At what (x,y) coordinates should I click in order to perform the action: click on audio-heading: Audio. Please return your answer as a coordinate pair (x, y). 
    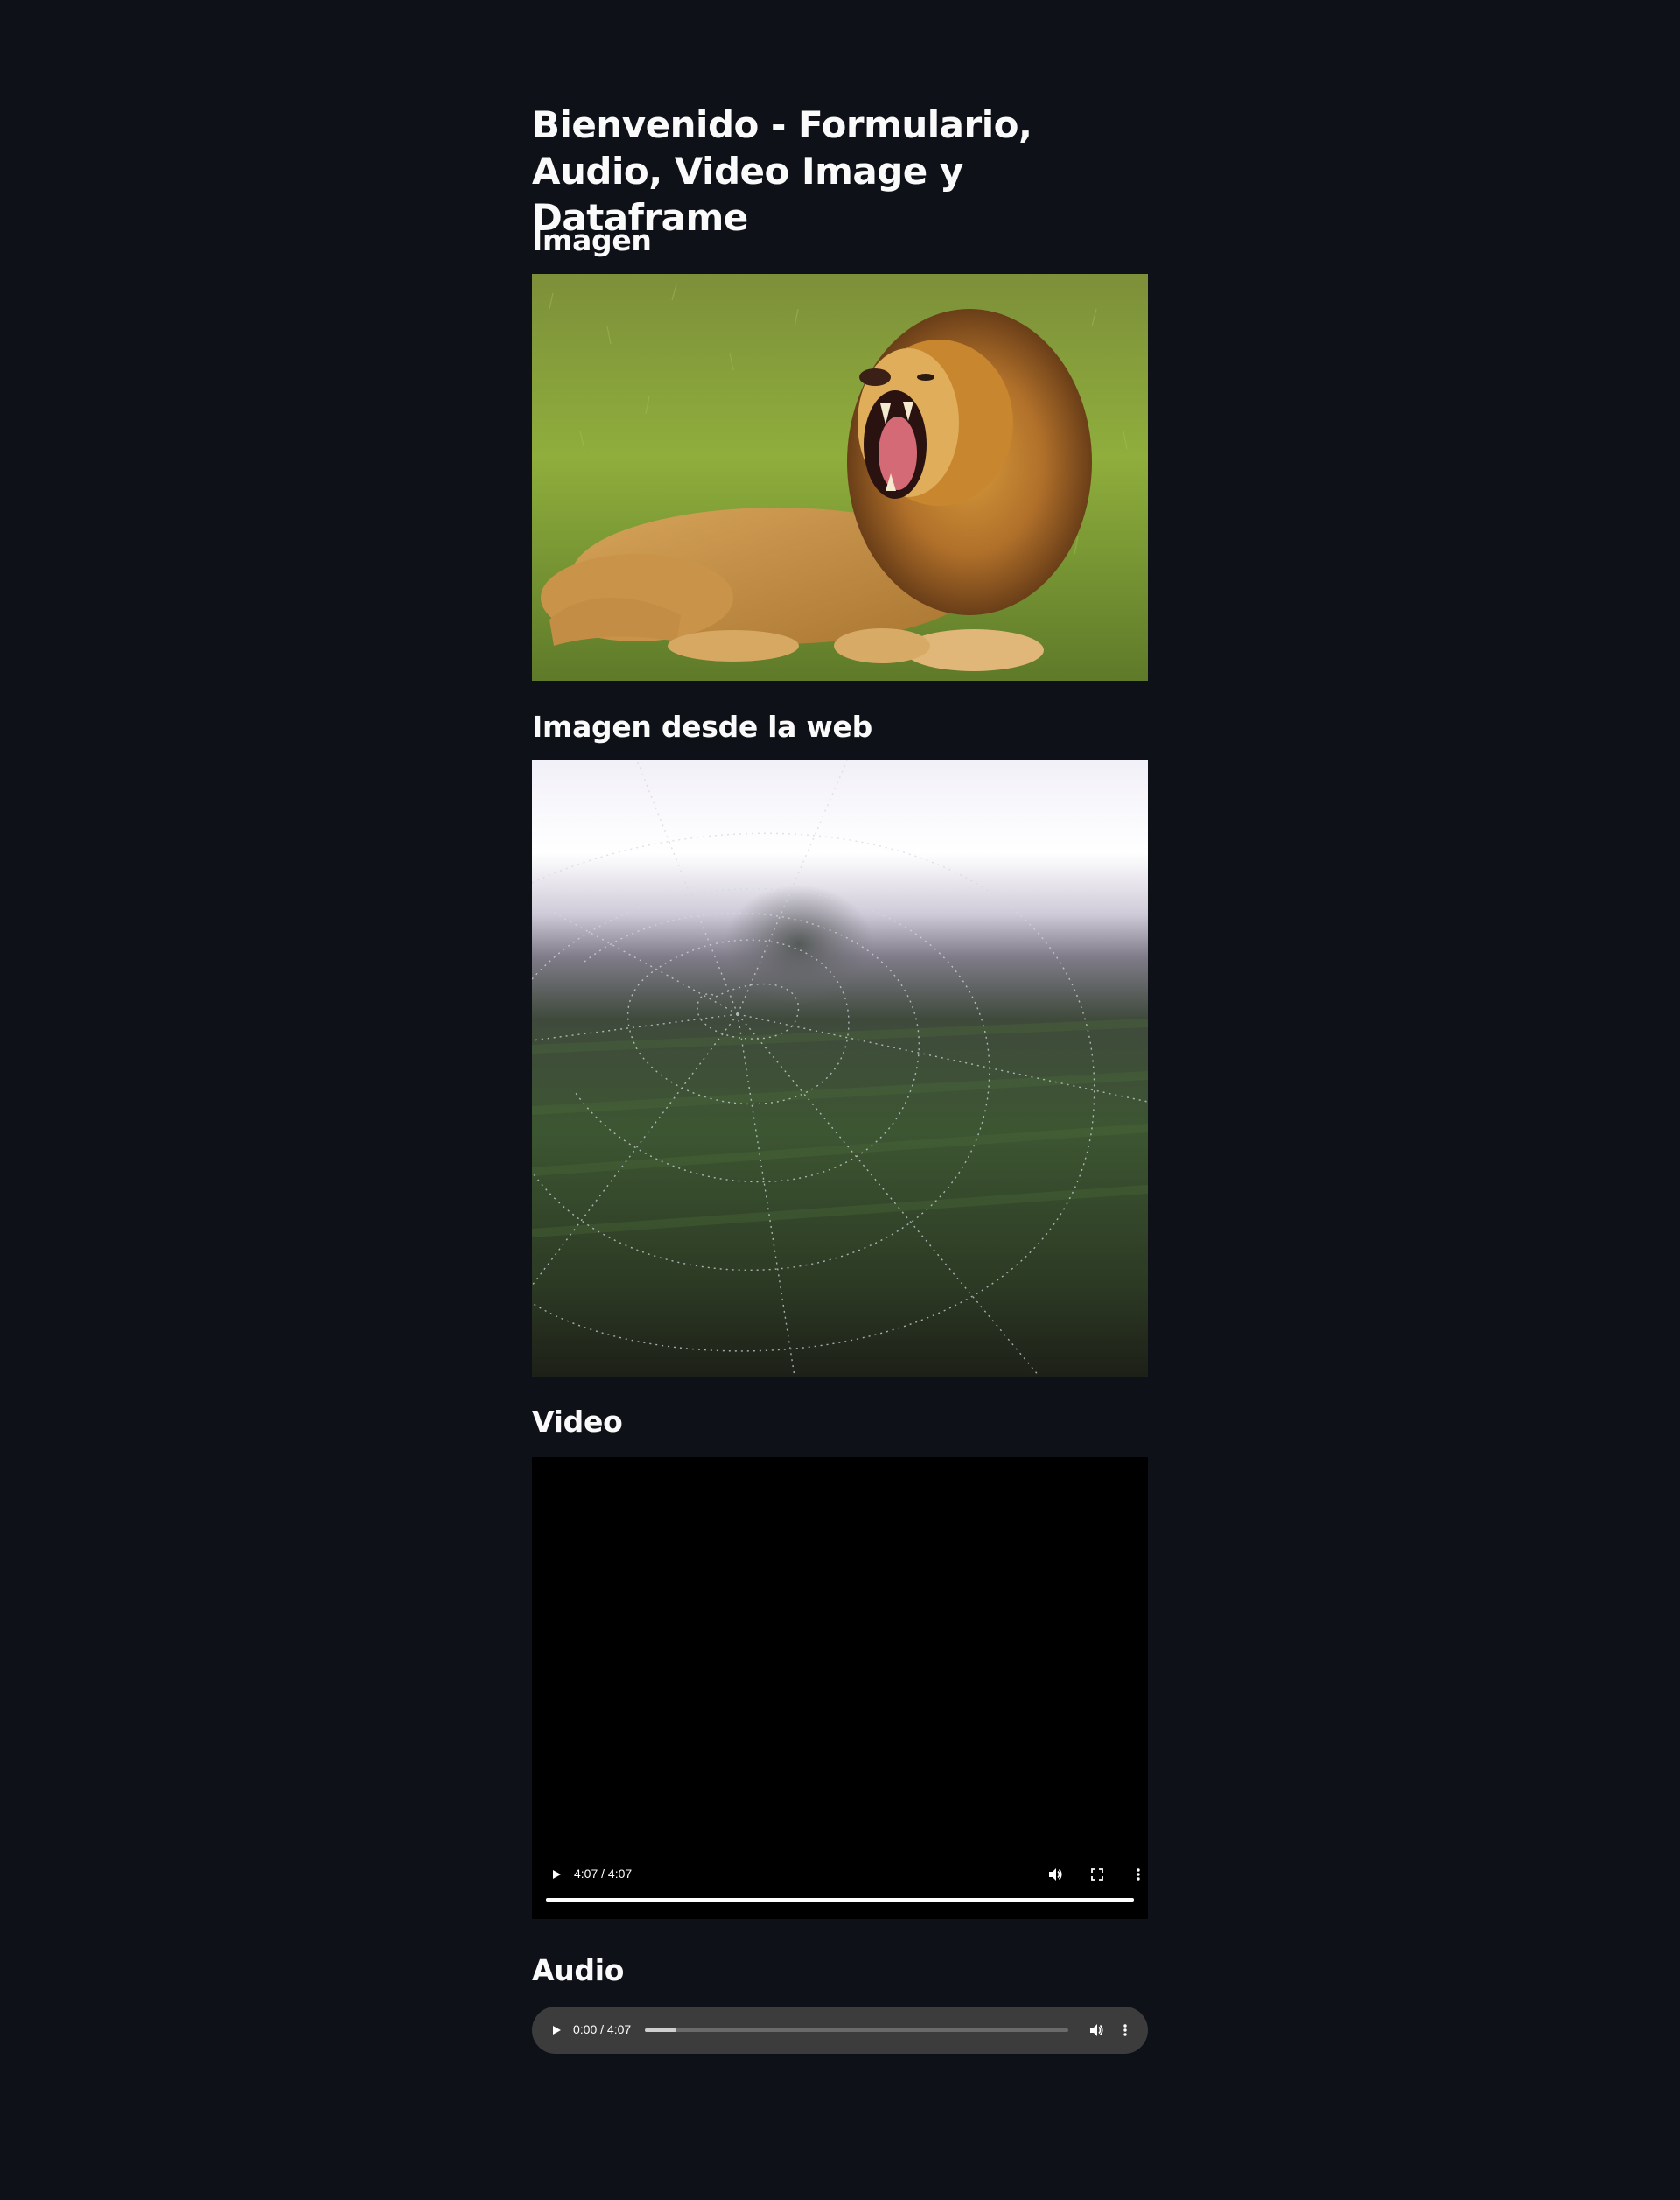
    Looking at the image, I should click on (578, 1970).